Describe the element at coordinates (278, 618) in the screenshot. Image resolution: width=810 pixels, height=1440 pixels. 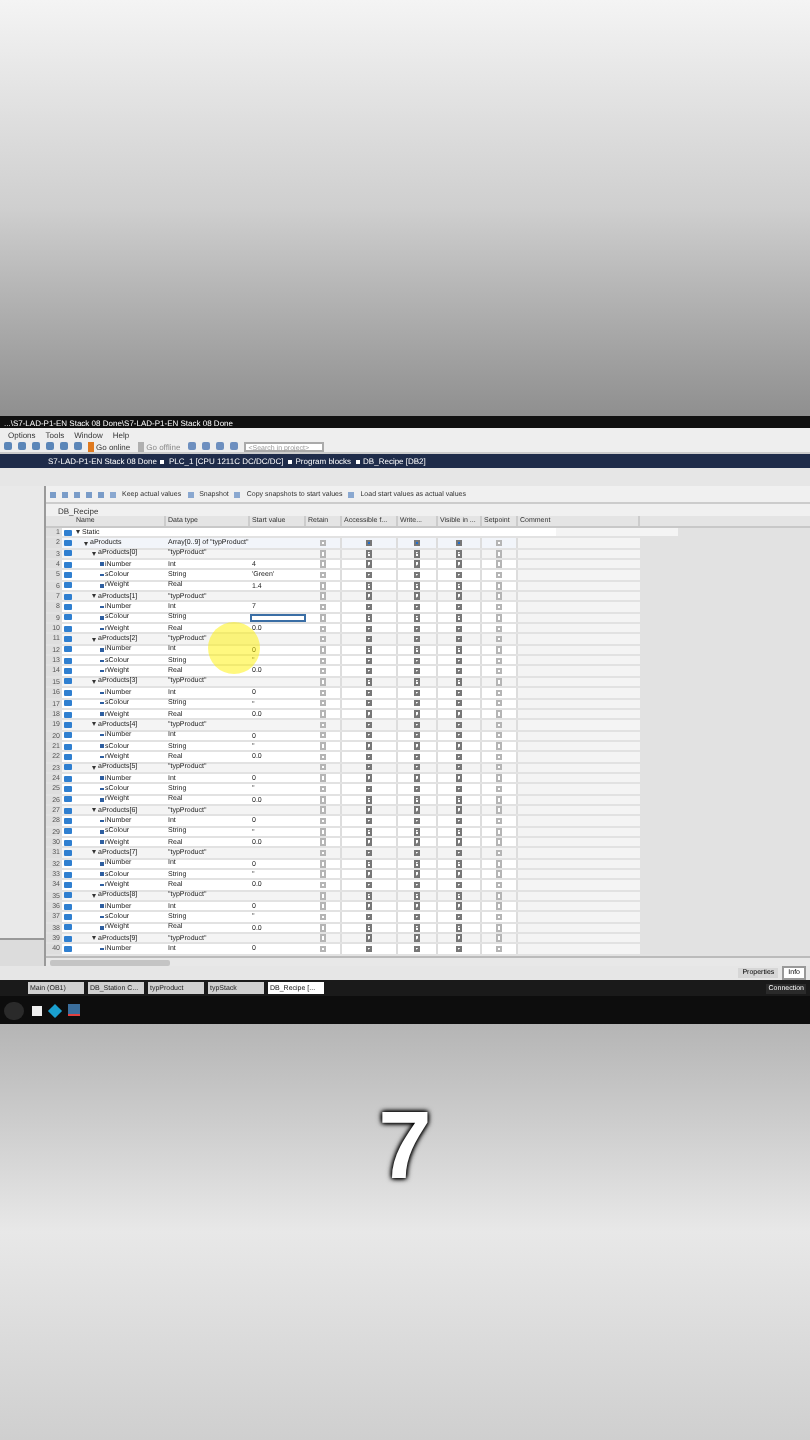
I see `start-value-field` at that location.